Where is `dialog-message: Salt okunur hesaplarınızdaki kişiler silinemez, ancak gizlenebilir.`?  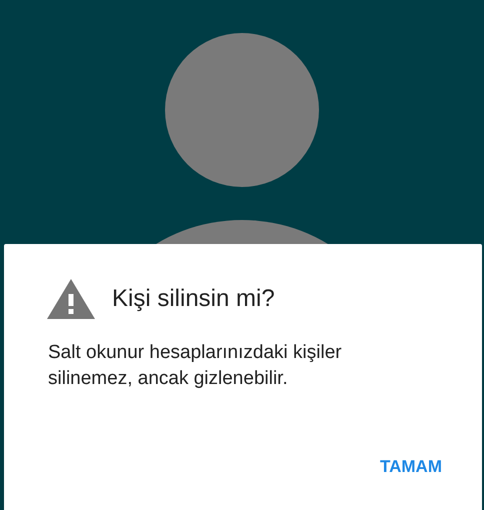 dialog-message: Salt okunur hesaplarınızdaki kişiler silinemez, ancak gizlenebilir. is located at coordinates (195, 366).